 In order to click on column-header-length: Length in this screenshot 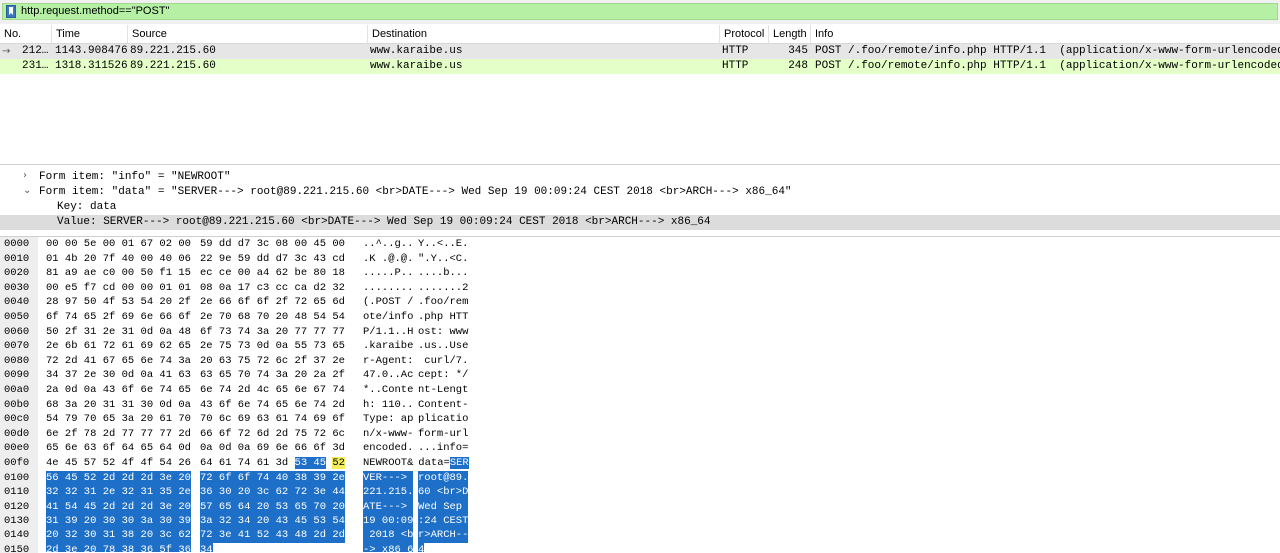, I will do `click(790, 34)`.